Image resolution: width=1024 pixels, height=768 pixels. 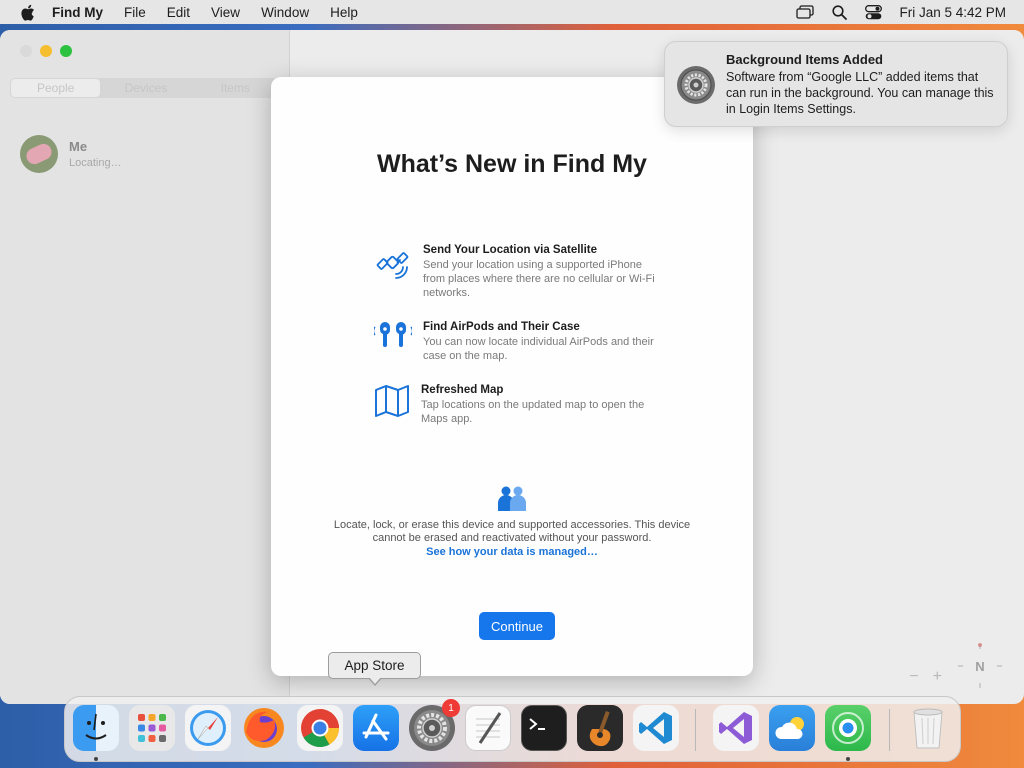 I want to click on tab-items: Items, so click(x=235, y=88).